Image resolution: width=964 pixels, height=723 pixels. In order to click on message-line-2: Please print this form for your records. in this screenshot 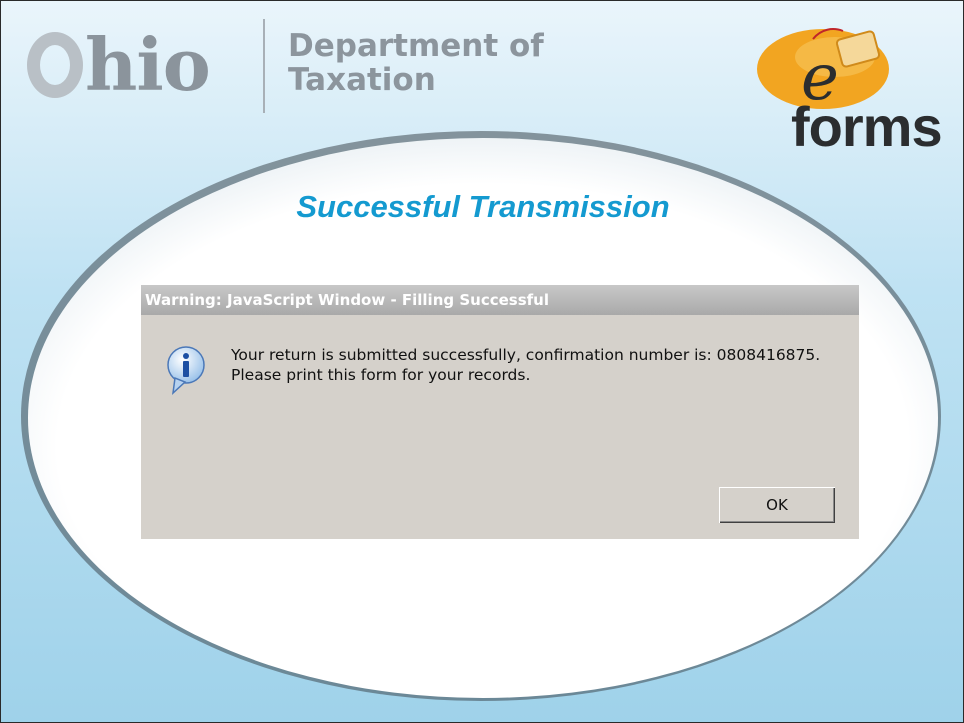, I will do `click(381, 375)`.